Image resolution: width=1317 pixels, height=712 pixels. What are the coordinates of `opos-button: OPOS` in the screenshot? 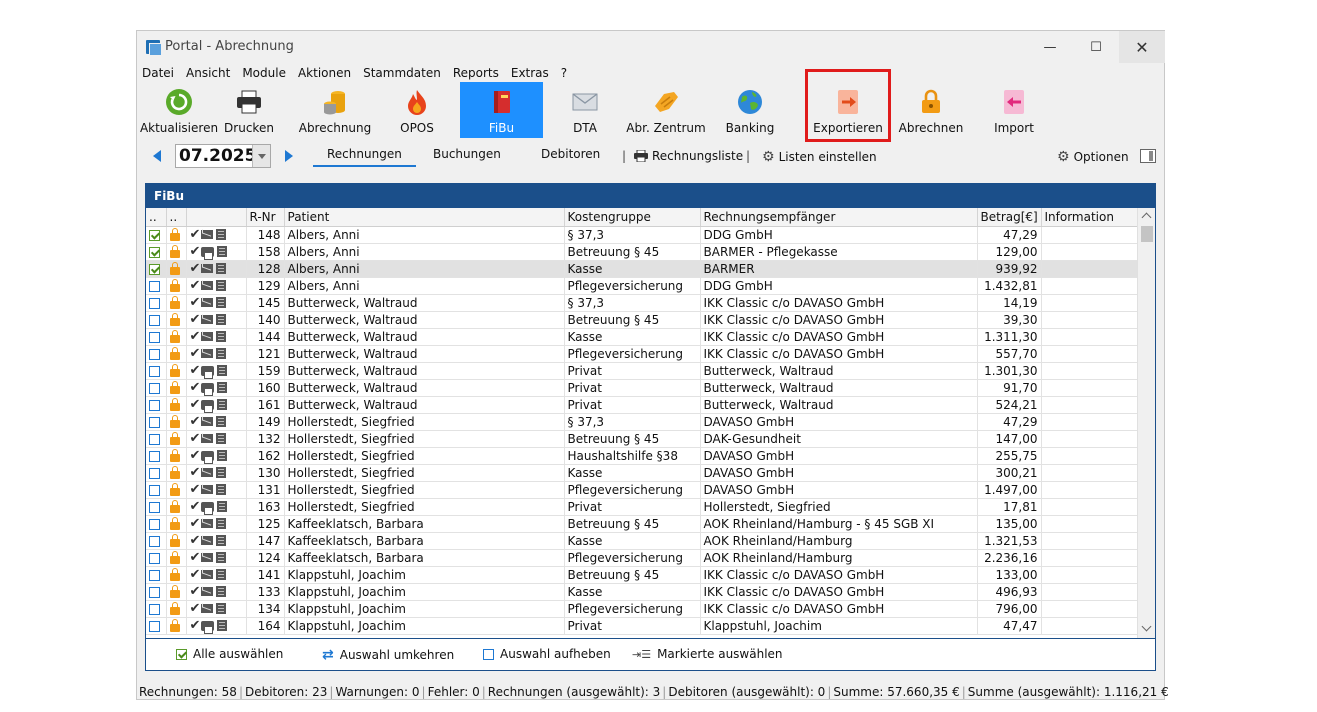 It's located at (417, 110).